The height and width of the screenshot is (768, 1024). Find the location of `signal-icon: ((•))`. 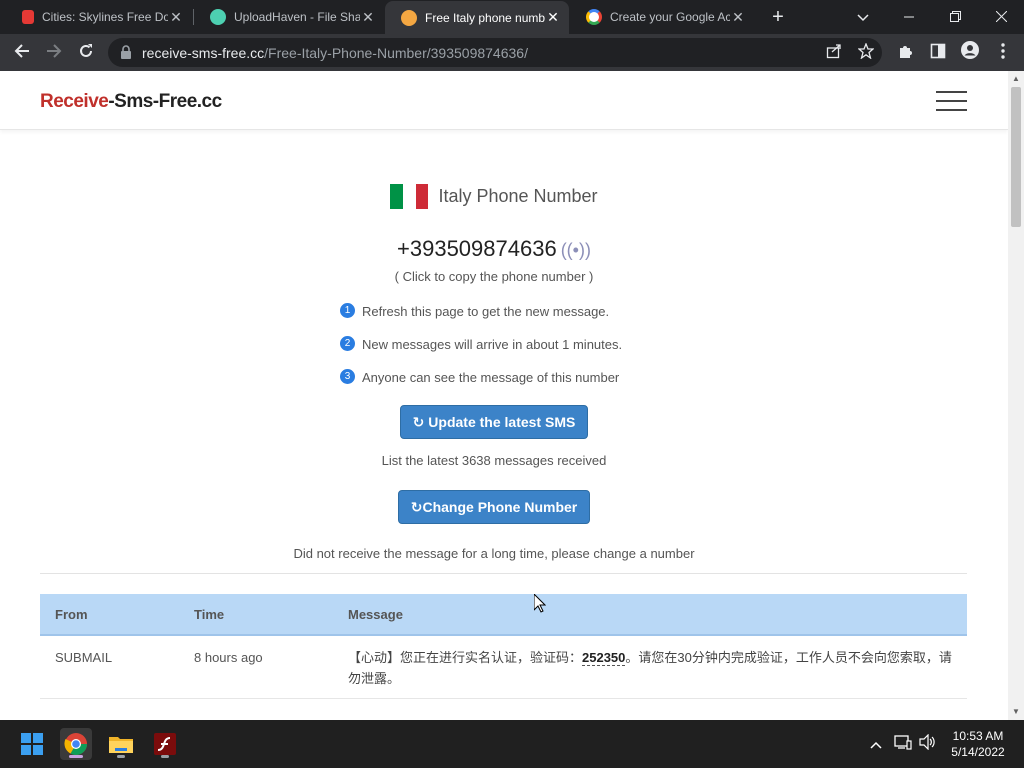

signal-icon: ((•)) is located at coordinates (575, 250).